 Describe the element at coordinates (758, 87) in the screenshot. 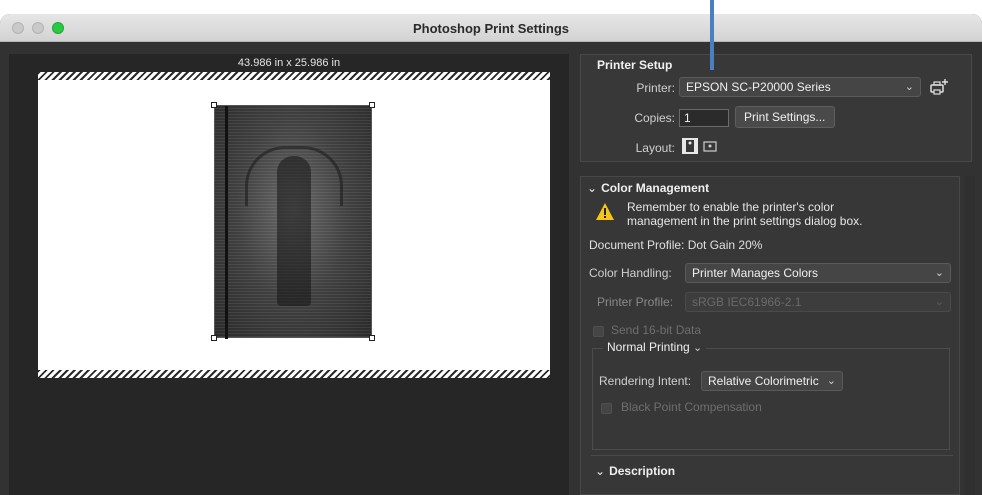

I see `printer-select-value: EPSON SC-P20000 Series` at that location.